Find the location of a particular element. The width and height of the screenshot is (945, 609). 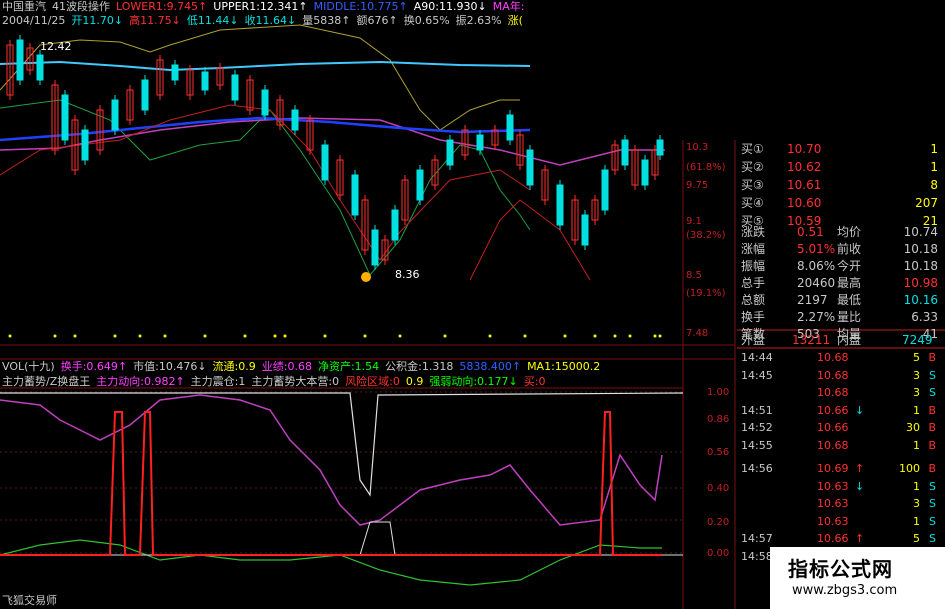

trade-row: 14:44 10.68 5 B is located at coordinates (839, 357).